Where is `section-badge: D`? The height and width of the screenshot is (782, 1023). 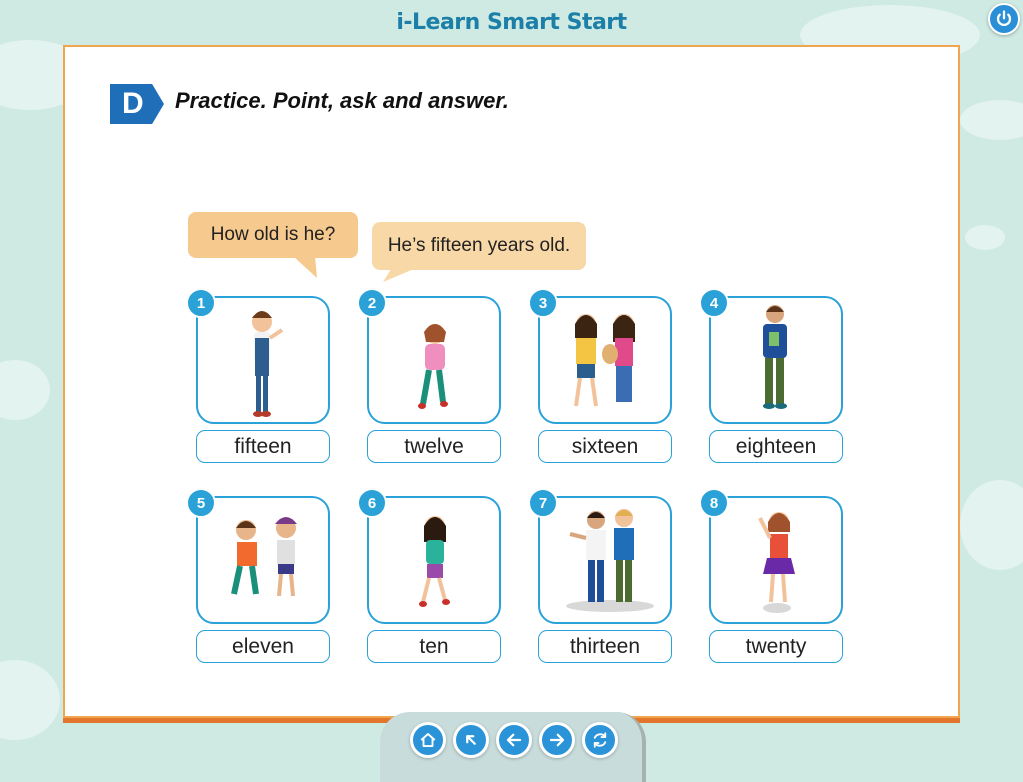 section-badge: D is located at coordinates (137, 104).